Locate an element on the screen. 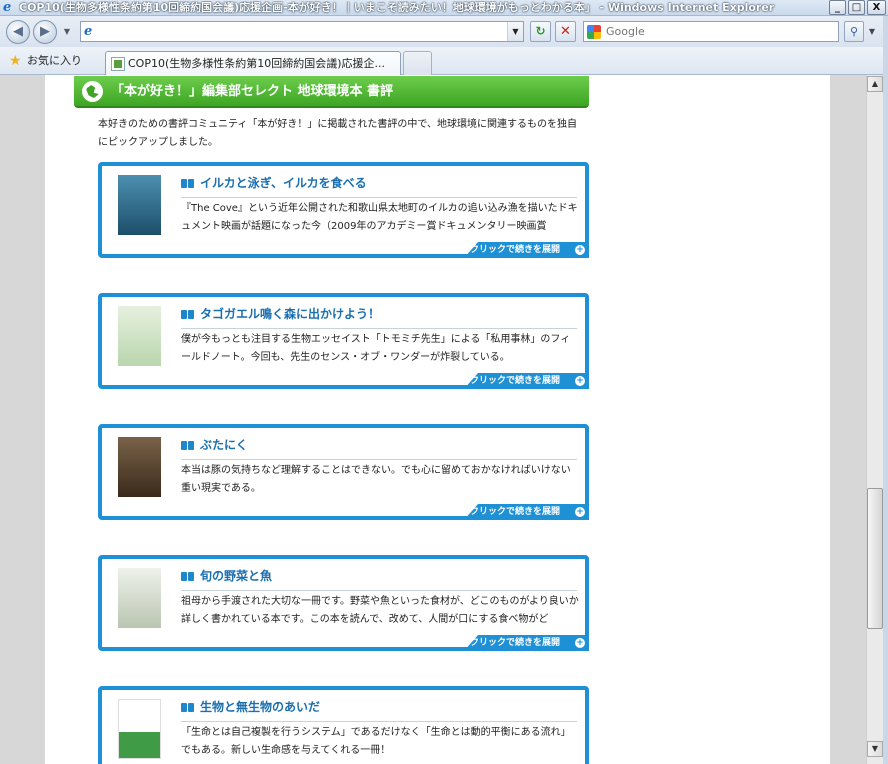 This screenshot has height=764, width=888. refresh-button: ↻ is located at coordinates (540, 31).